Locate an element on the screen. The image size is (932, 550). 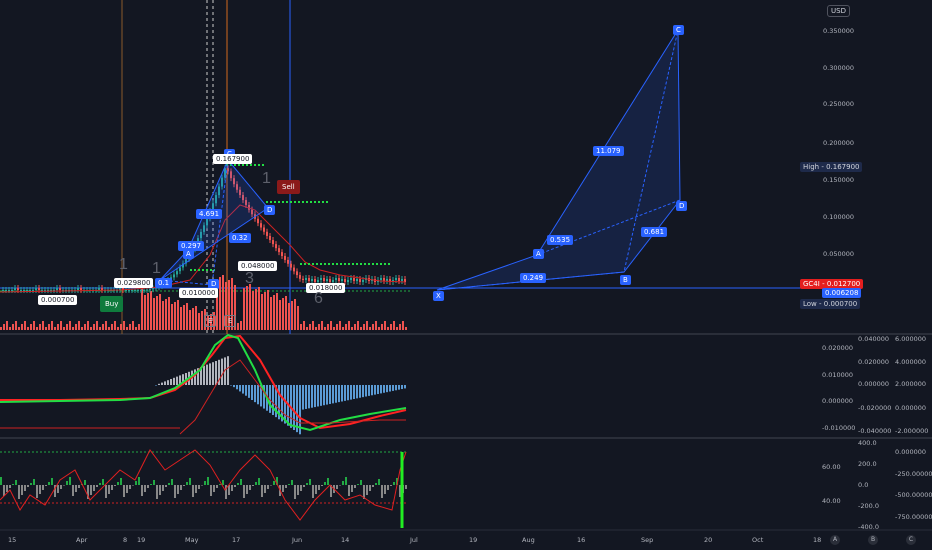
pattern-ratio-xd: 0.681 is located at coordinates (654, 232).